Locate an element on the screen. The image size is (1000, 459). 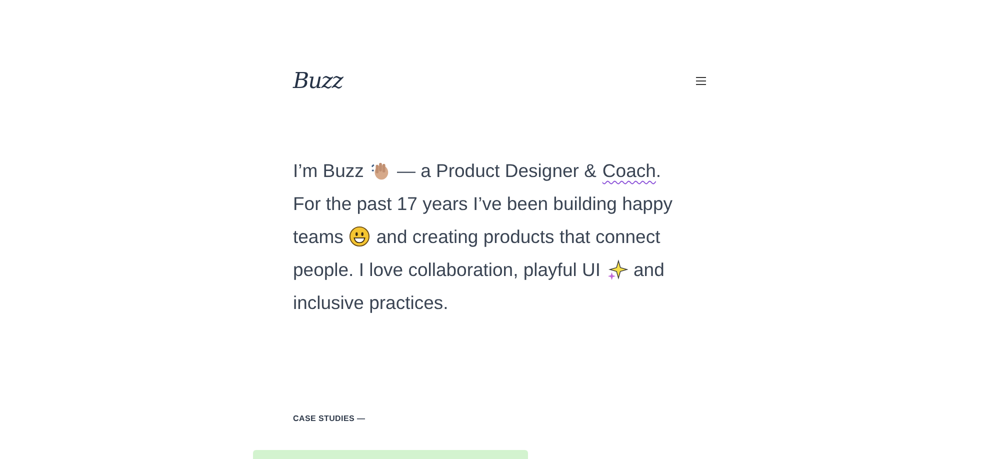
logo: Buzz is located at coordinates (318, 81).